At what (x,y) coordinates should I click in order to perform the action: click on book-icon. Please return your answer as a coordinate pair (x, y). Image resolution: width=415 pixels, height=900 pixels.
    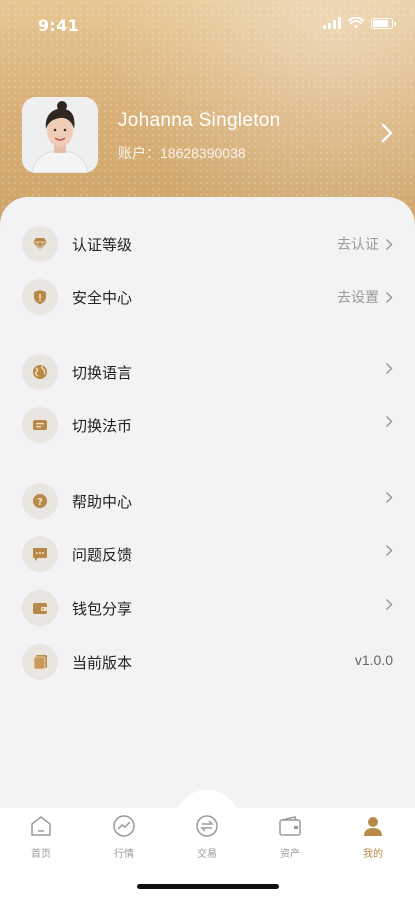
    Looking at the image, I should click on (40, 662).